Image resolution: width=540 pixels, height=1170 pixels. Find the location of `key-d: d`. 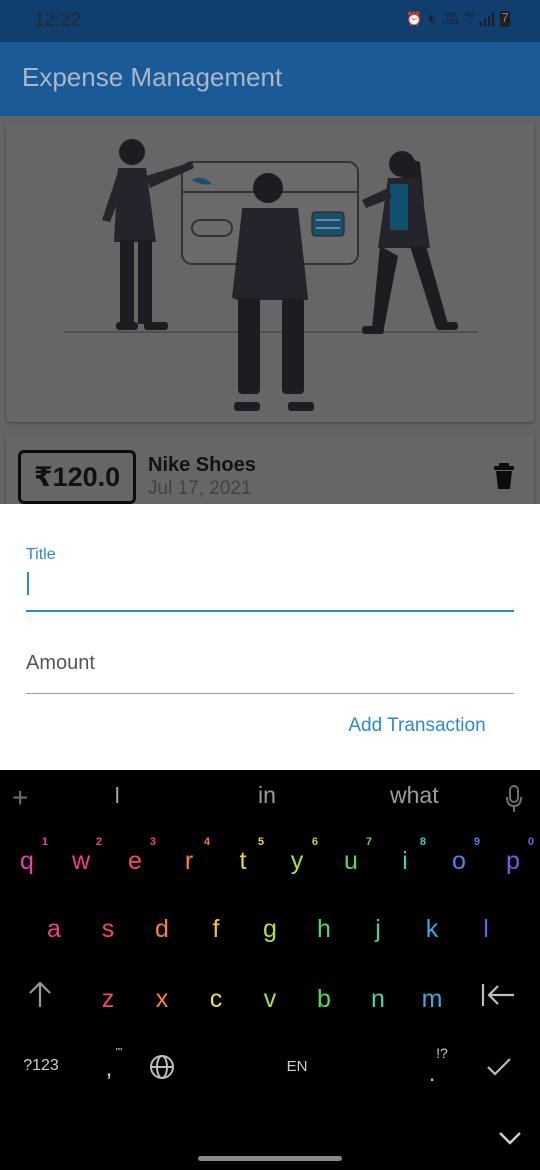

key-d: d is located at coordinates (162, 929).